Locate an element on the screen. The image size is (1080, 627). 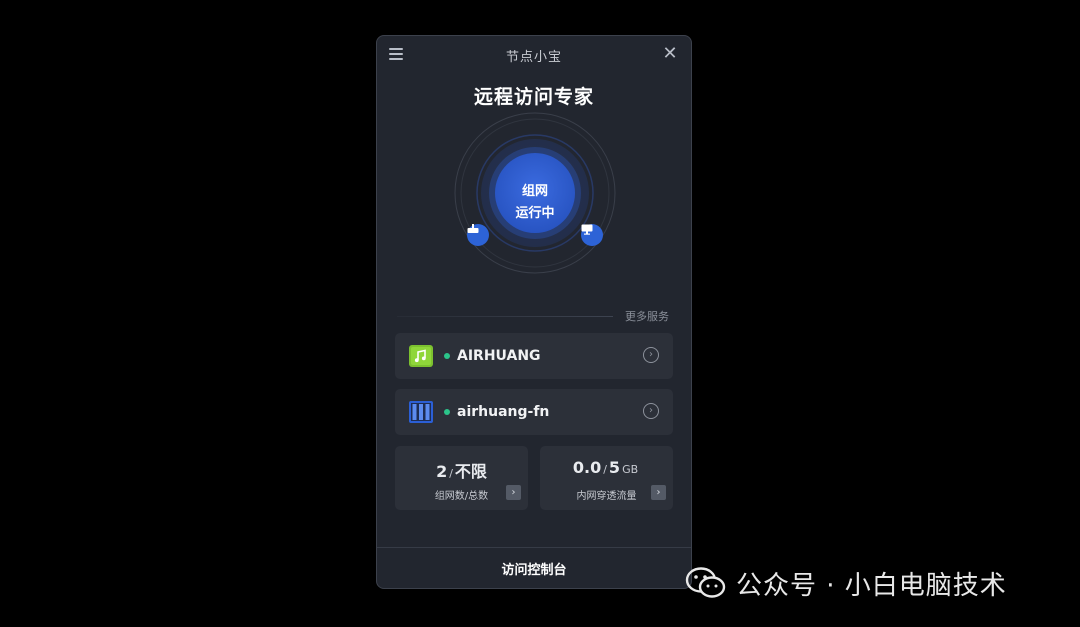
music-app-icon is located at coordinates (421, 356).